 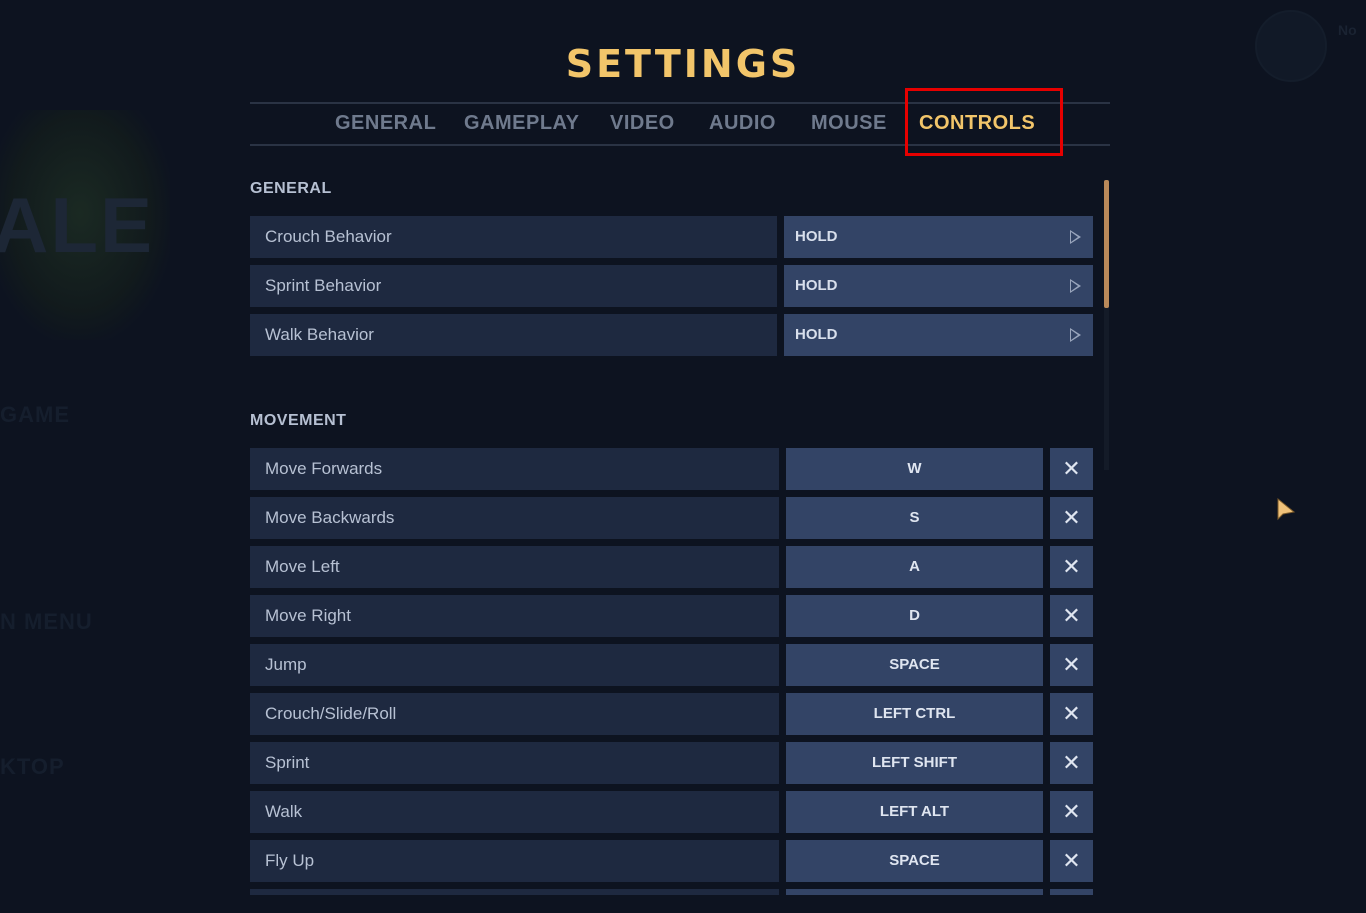 I want to click on keybind-sprint: LEFT SHIFT, so click(x=914, y=763).